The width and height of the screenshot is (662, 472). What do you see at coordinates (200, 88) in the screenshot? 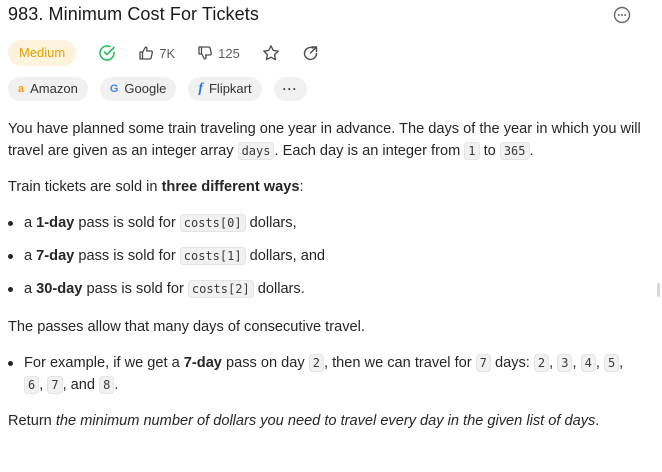
I see `flipkart-logo-icon: f` at bounding box center [200, 88].